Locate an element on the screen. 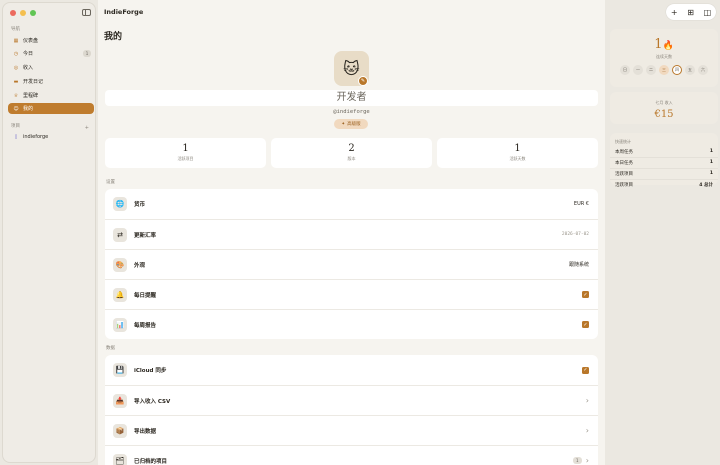 Image resolution: width=720 pixels, height=465 pixels. quick-stat-row: 活跃项目 1 is located at coordinates (664, 173).